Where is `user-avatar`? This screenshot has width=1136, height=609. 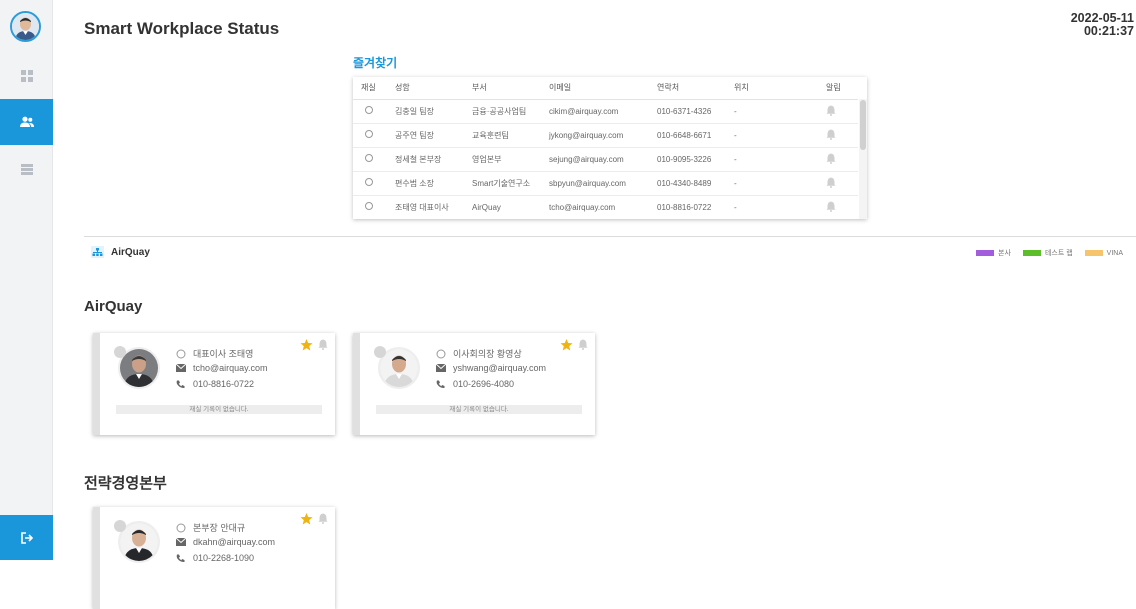 user-avatar is located at coordinates (25, 26).